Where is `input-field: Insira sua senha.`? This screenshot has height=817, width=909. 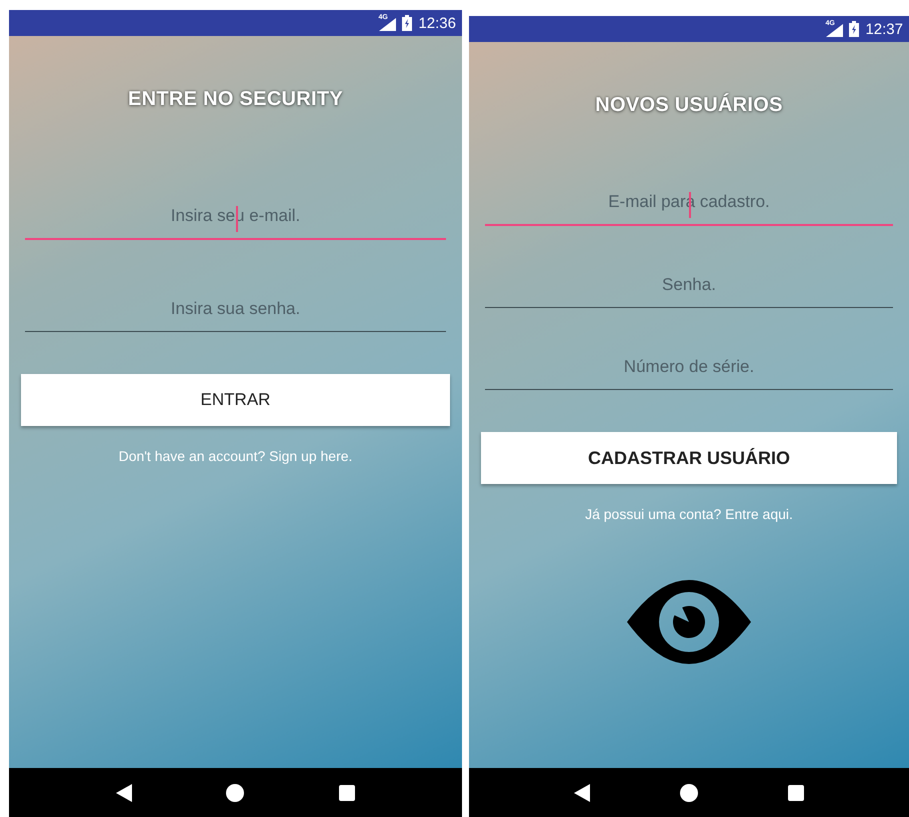 input-field: Insira sua senha. is located at coordinates (235, 309).